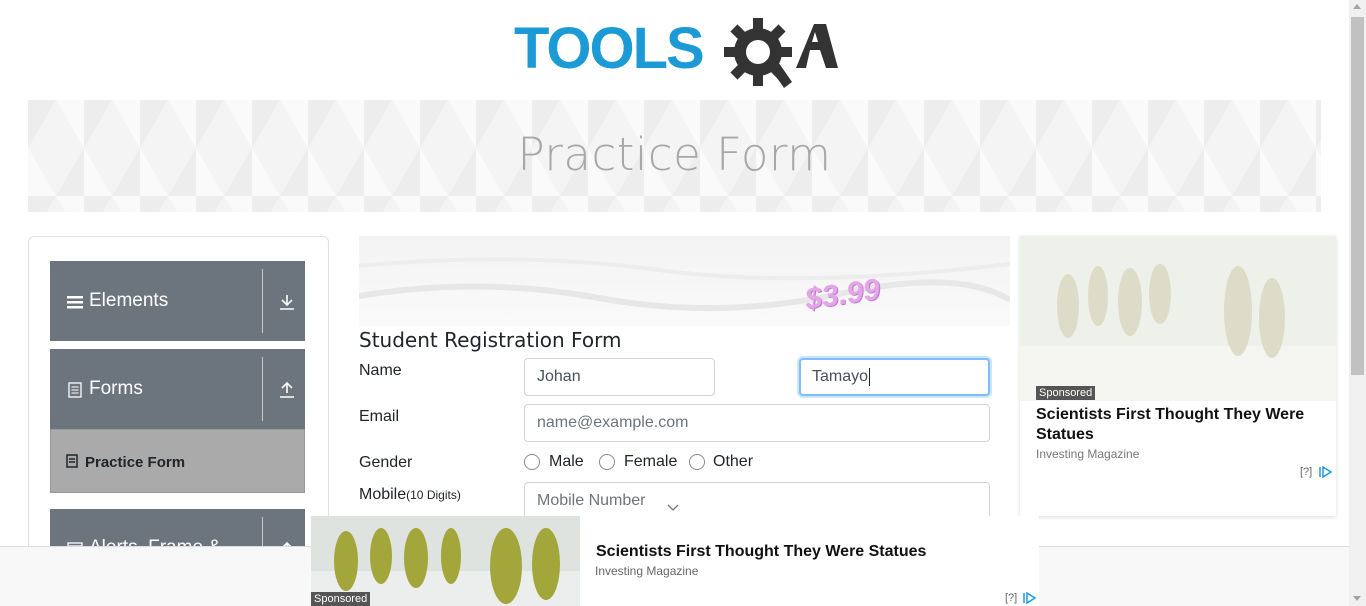  What do you see at coordinates (75, 302) in the screenshot?
I see `hamburger-icon` at bounding box center [75, 302].